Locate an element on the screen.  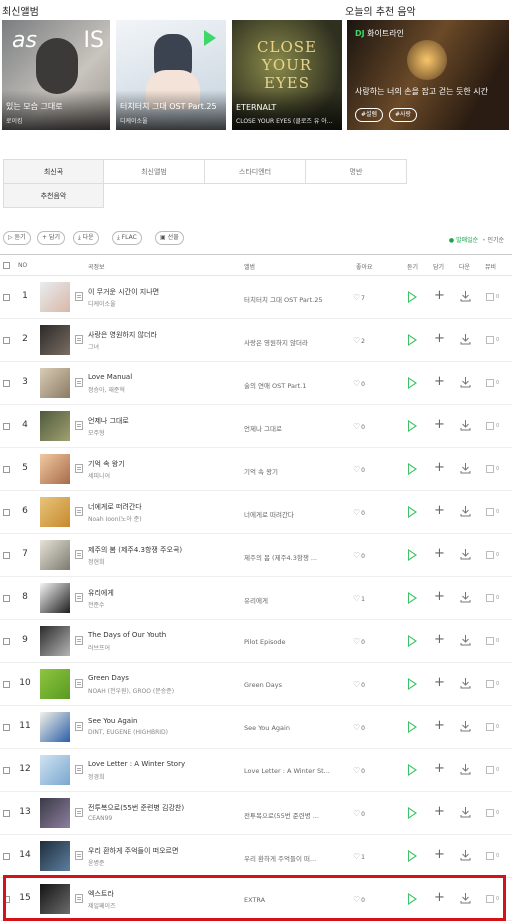
song-album: 유리에게 is located at coordinates (289, 600).